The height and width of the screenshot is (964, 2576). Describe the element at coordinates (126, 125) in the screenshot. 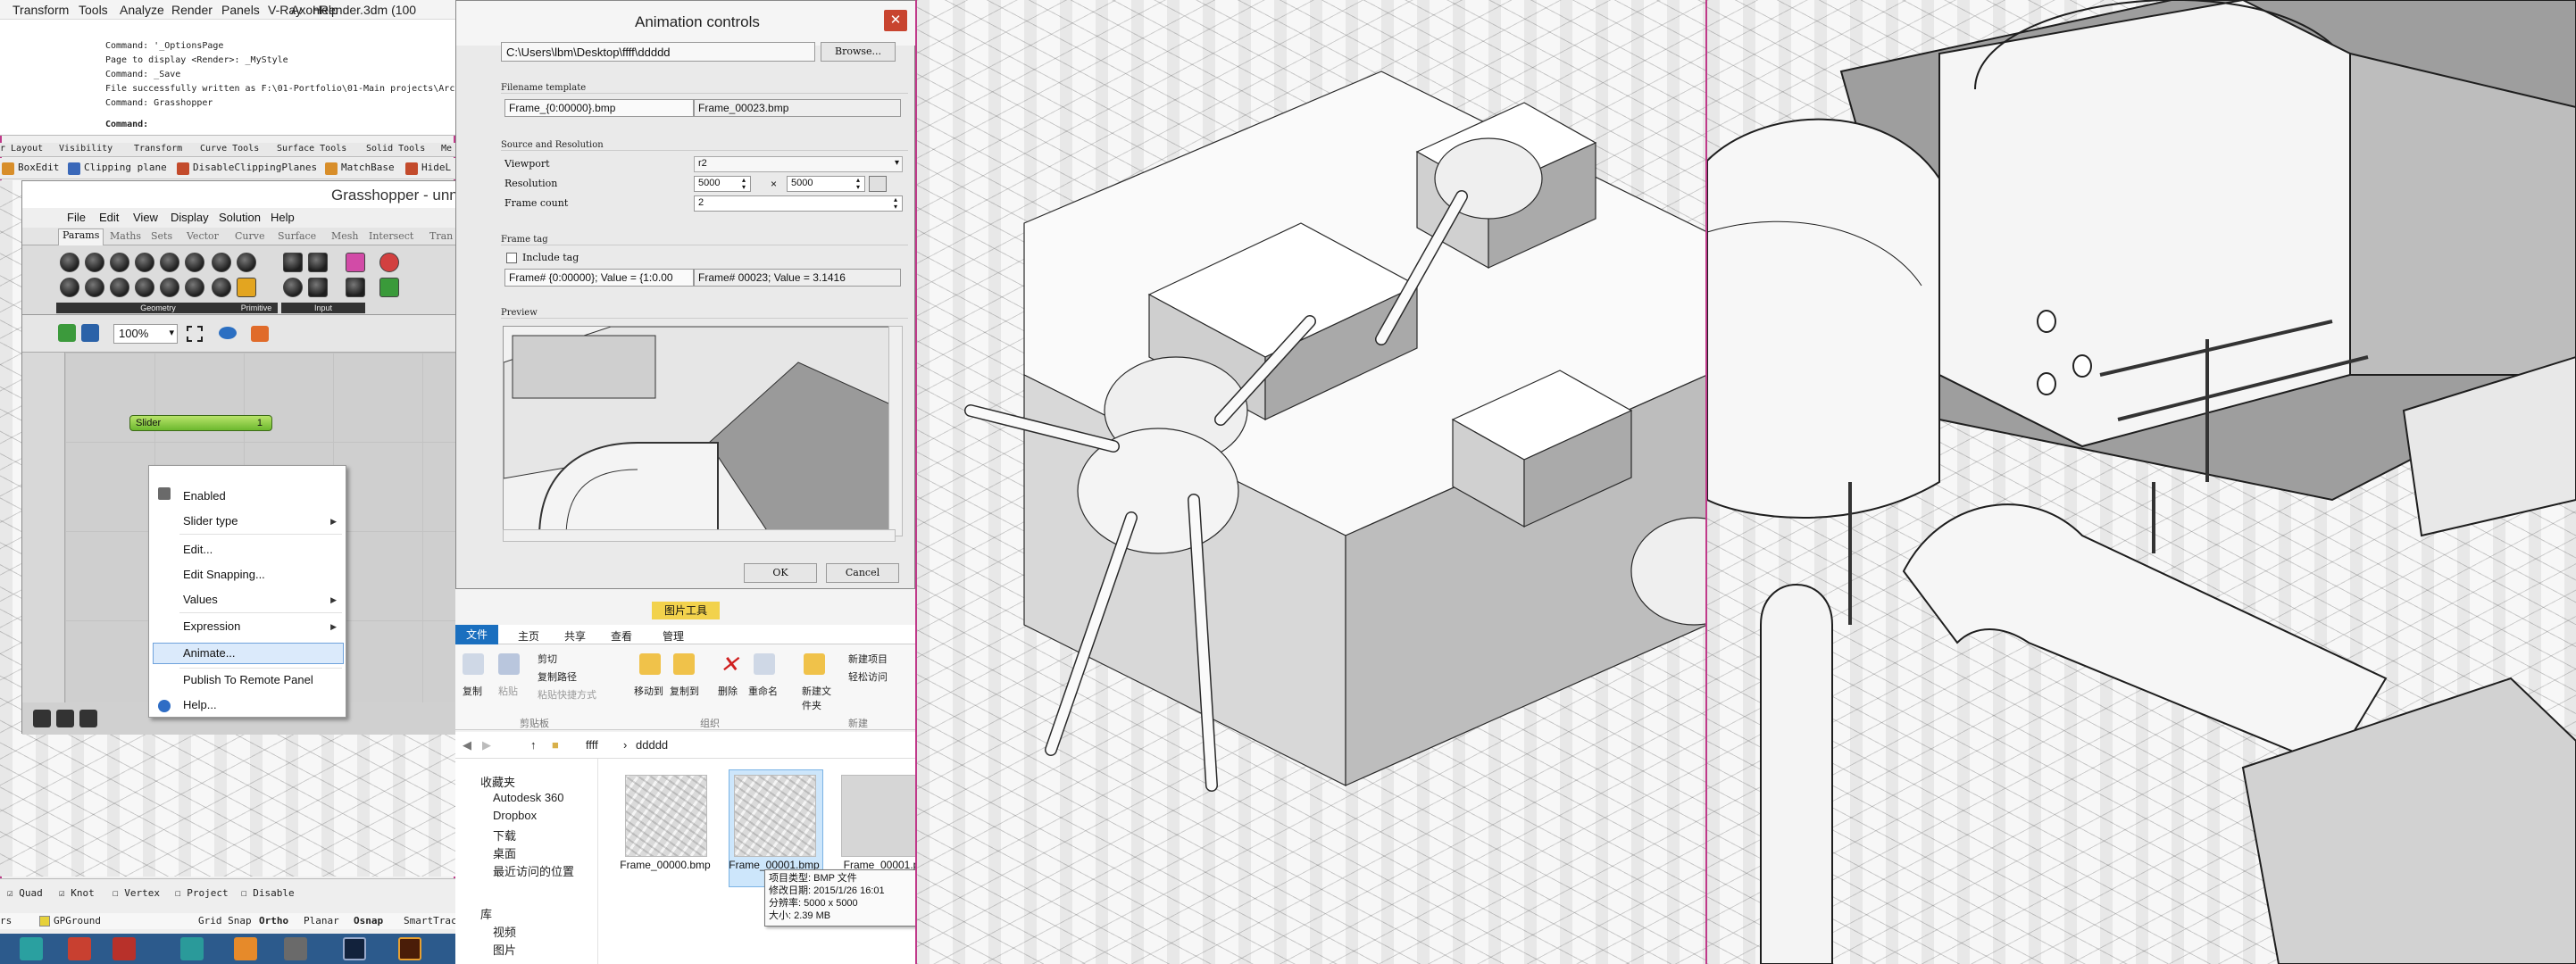

I see `command-prompt: Command:` at that location.